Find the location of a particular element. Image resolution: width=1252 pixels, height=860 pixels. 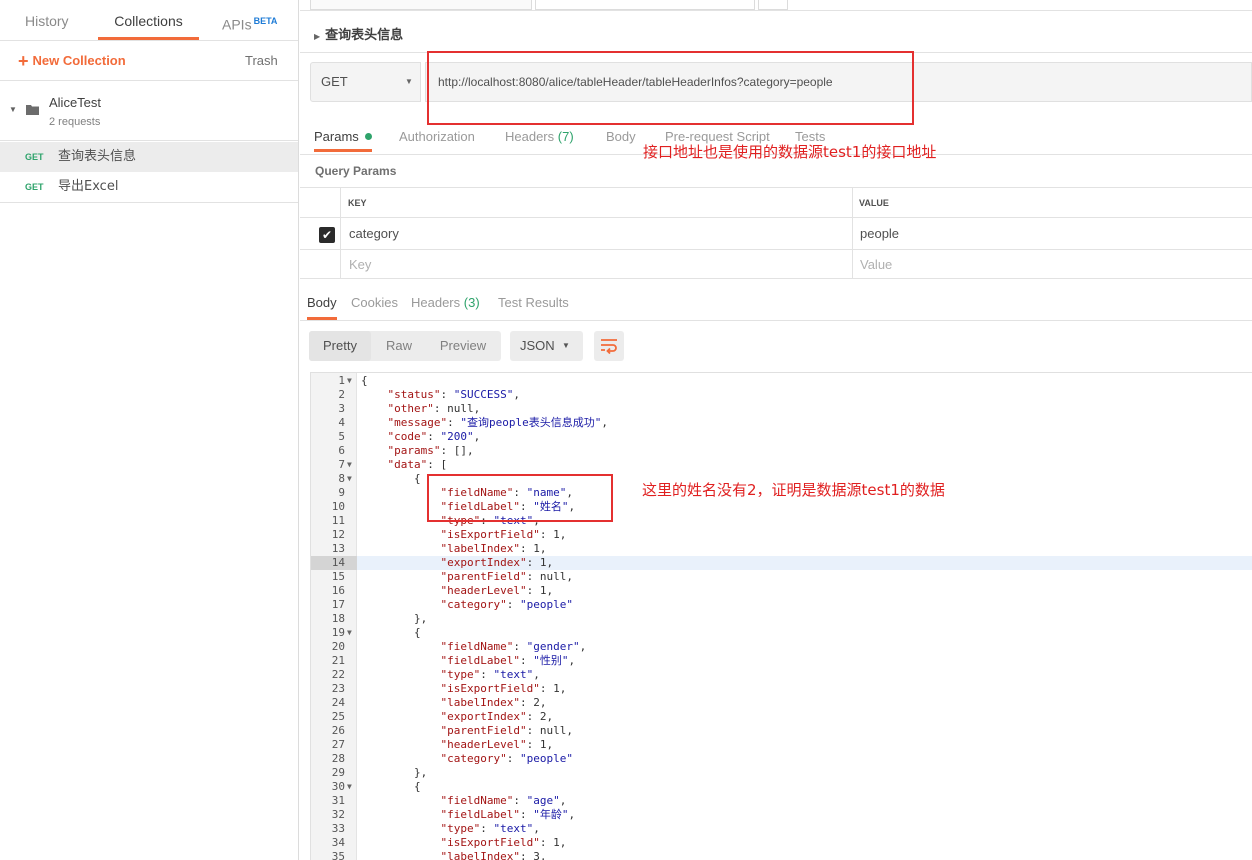

response-tab-body: Body is located at coordinates (322, 304).